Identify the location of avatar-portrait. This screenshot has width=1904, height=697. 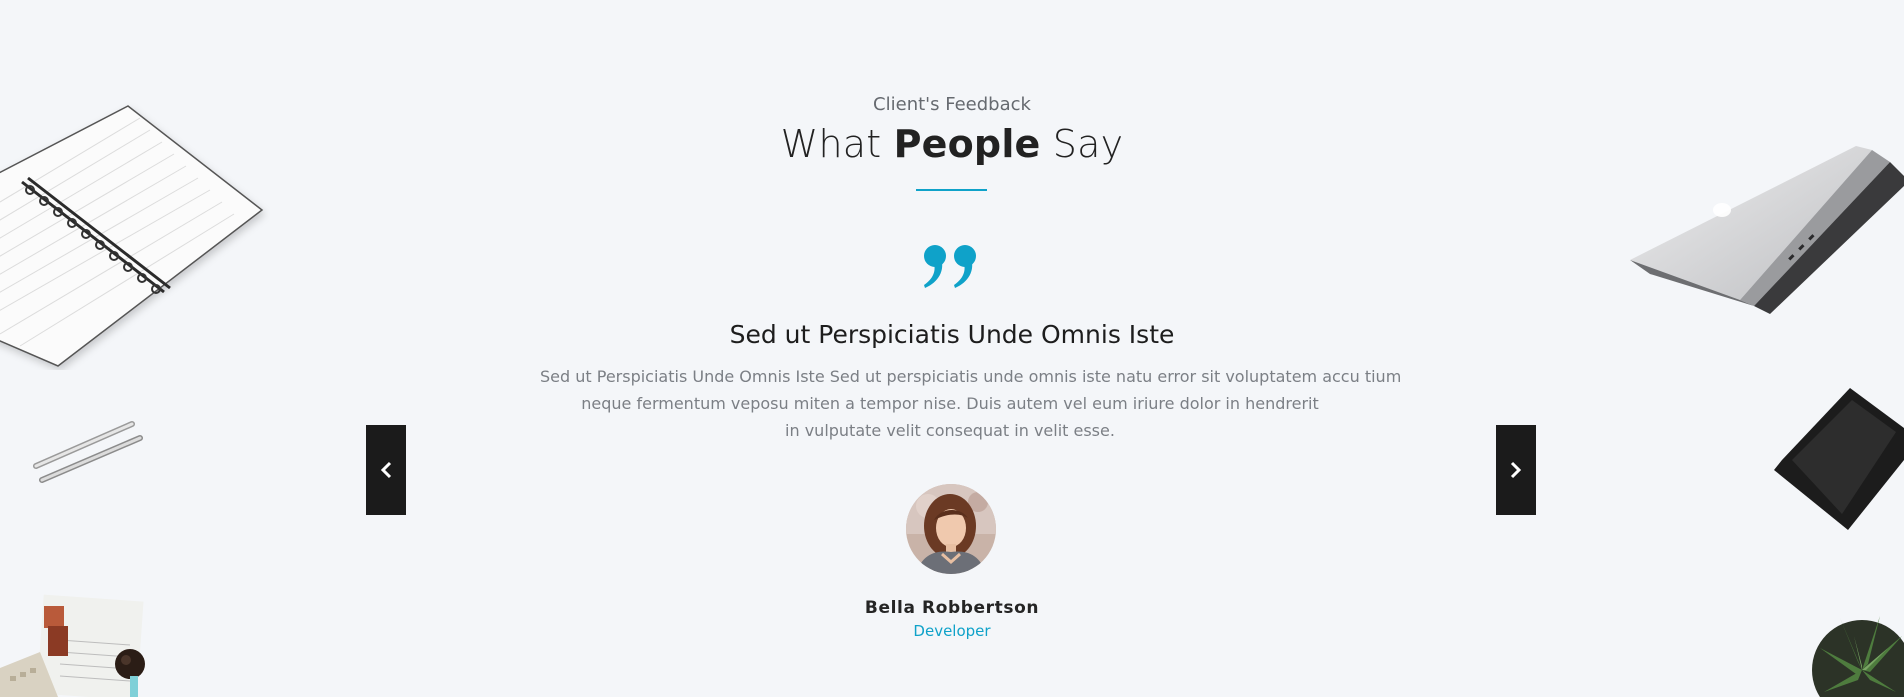
(951, 529).